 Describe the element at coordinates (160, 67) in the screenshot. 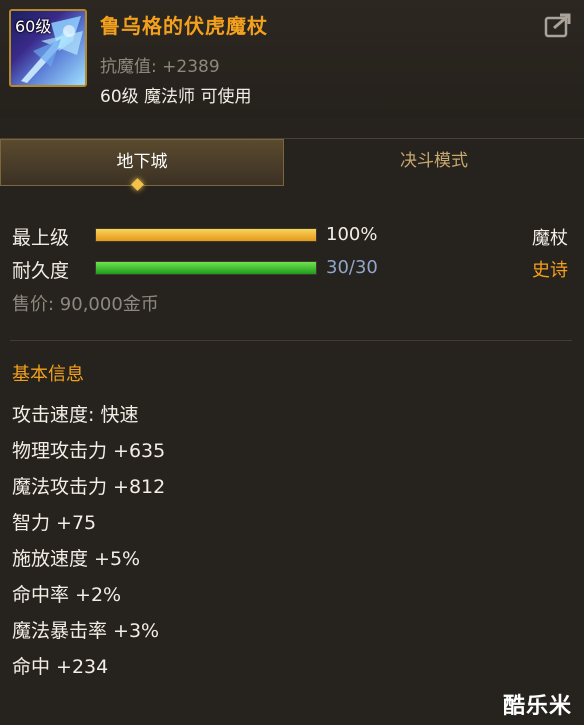

I see `magic-resist-value: 抗魔值: +2389` at that location.